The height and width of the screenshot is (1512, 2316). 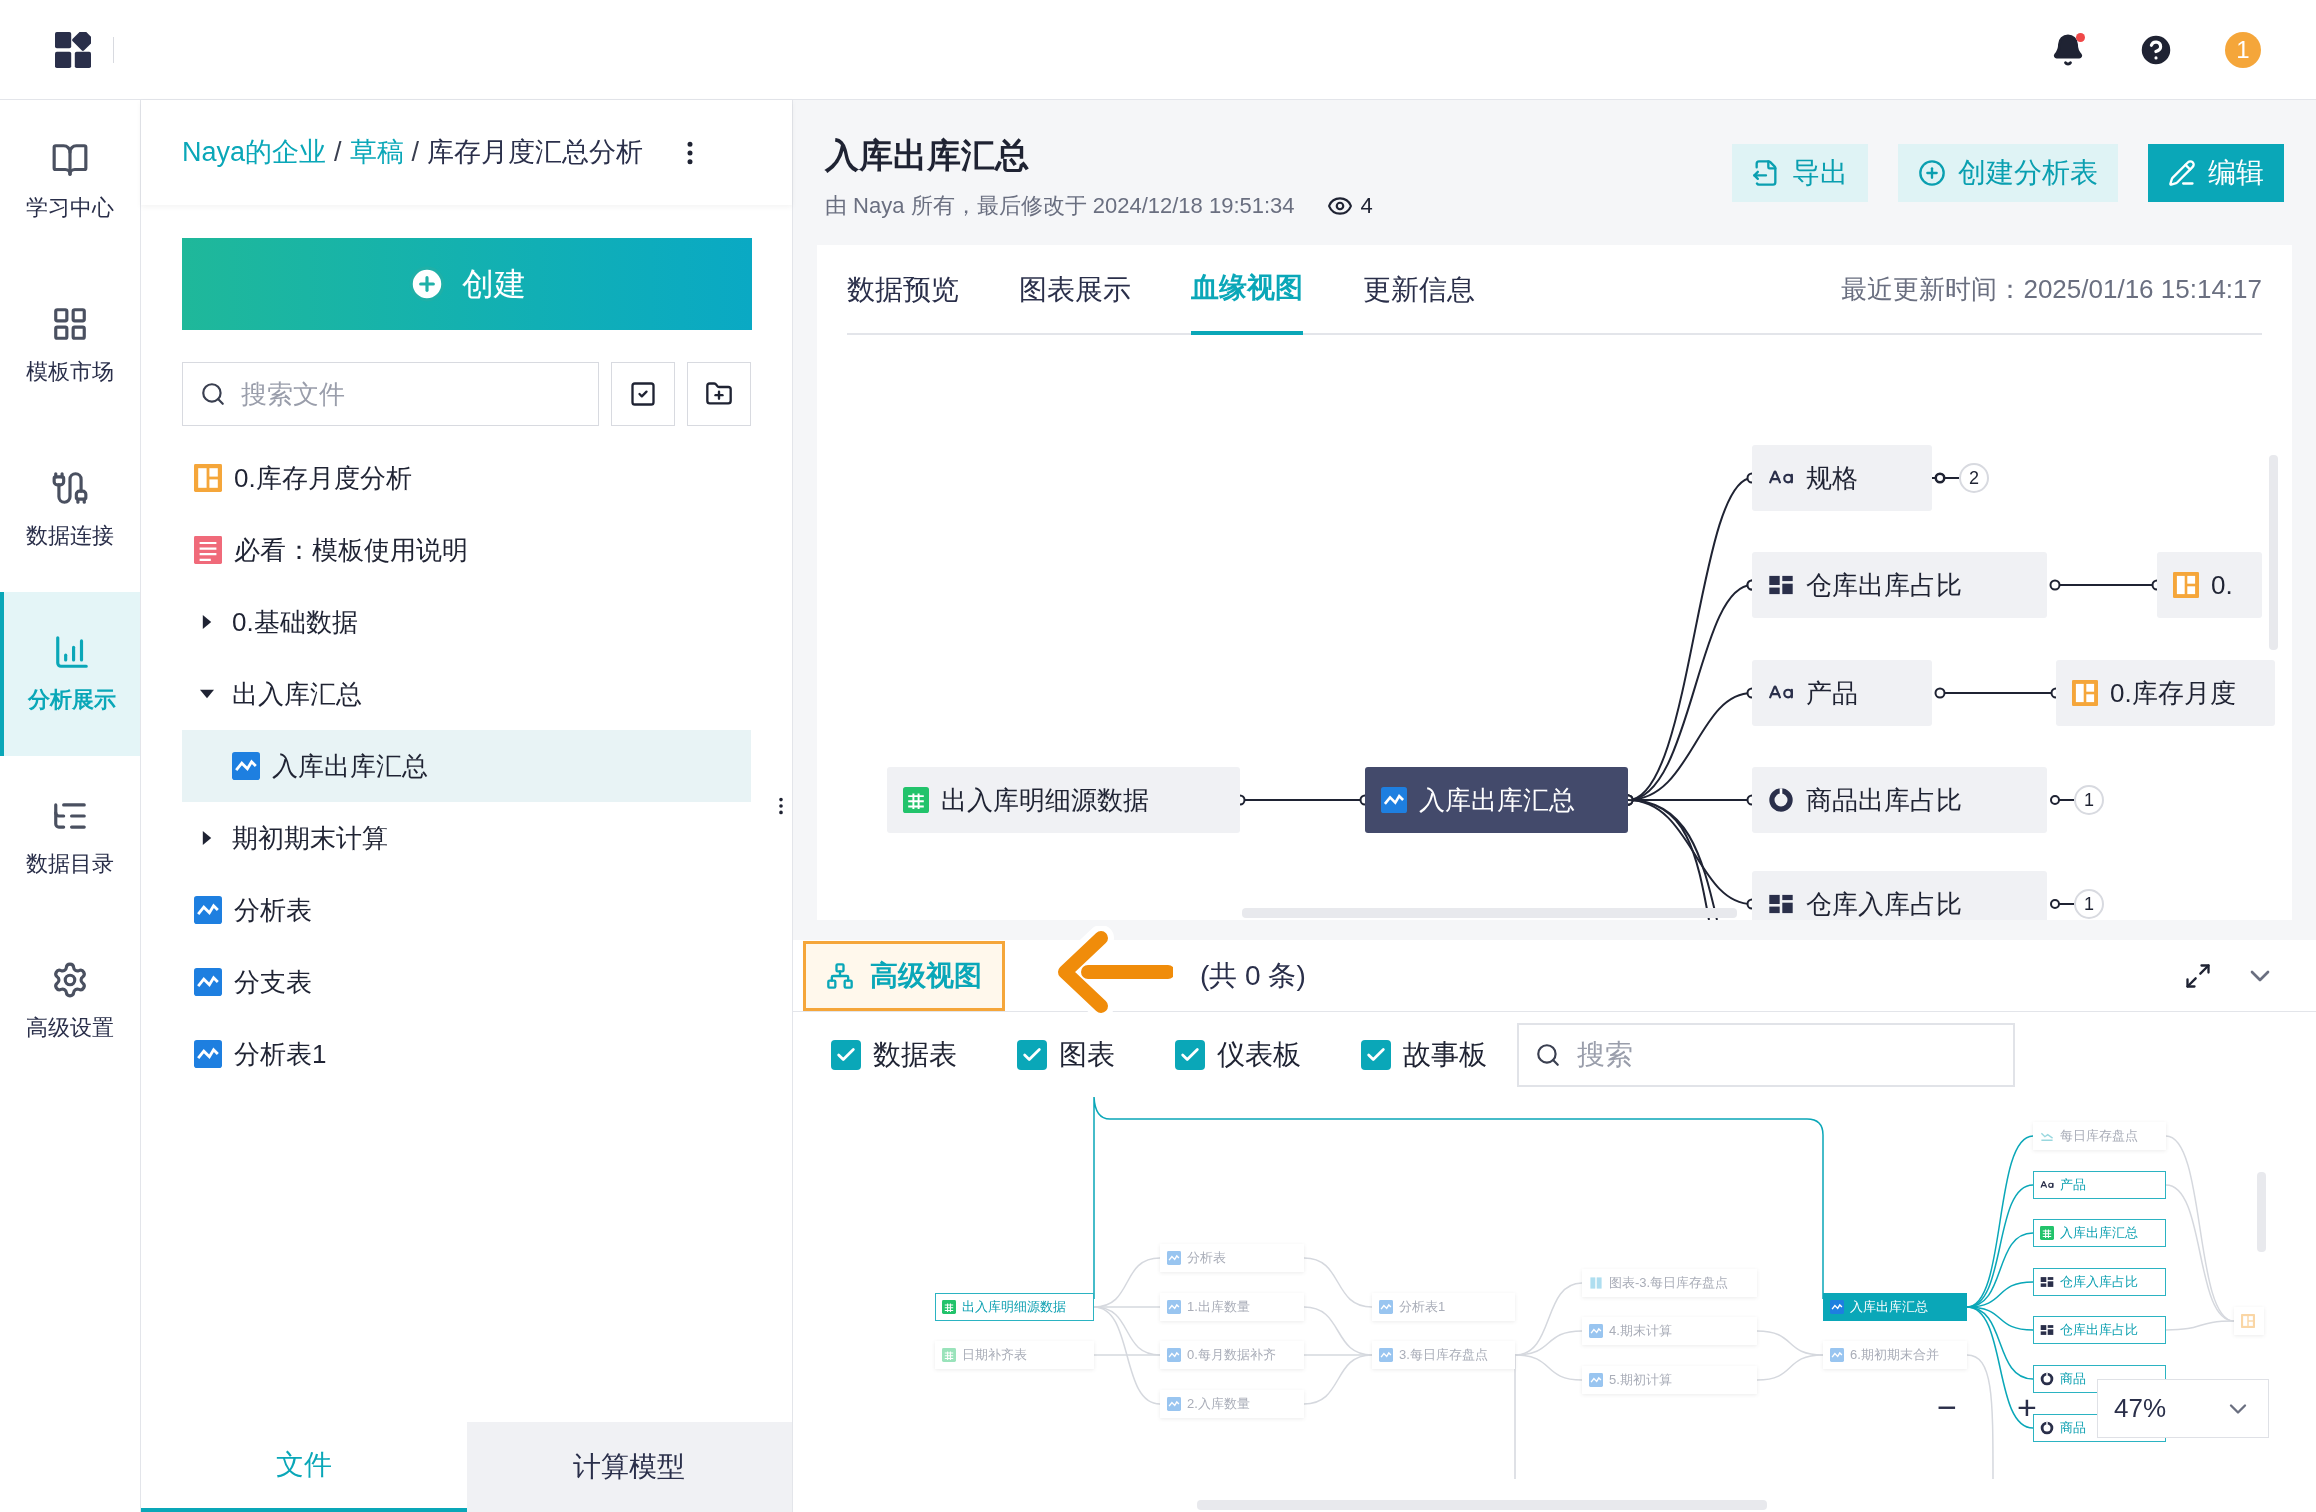 I want to click on checkbox-label: 故事板, so click(x=1445, y=1054).